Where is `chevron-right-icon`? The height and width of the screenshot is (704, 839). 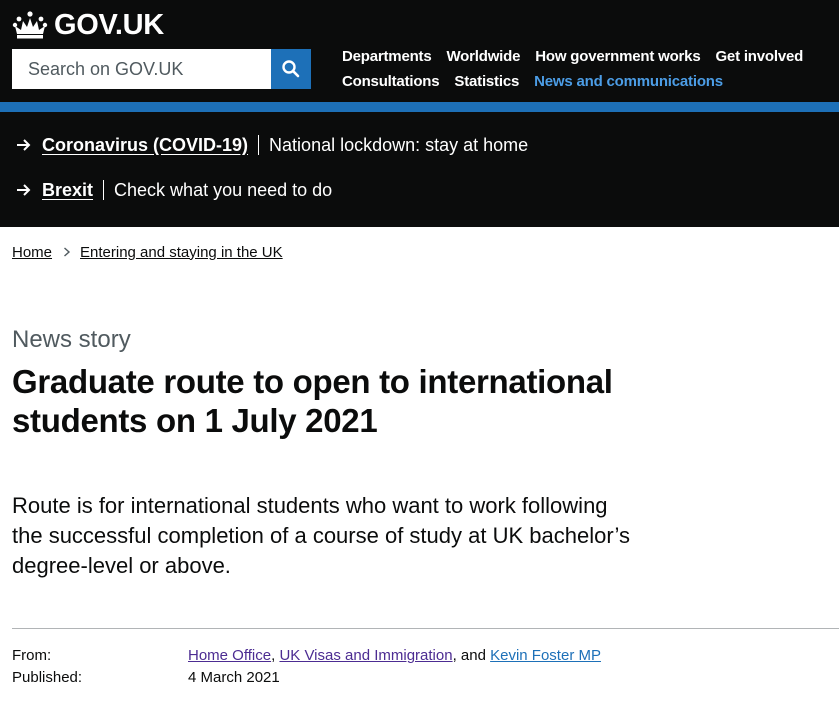 chevron-right-icon is located at coordinates (67, 252).